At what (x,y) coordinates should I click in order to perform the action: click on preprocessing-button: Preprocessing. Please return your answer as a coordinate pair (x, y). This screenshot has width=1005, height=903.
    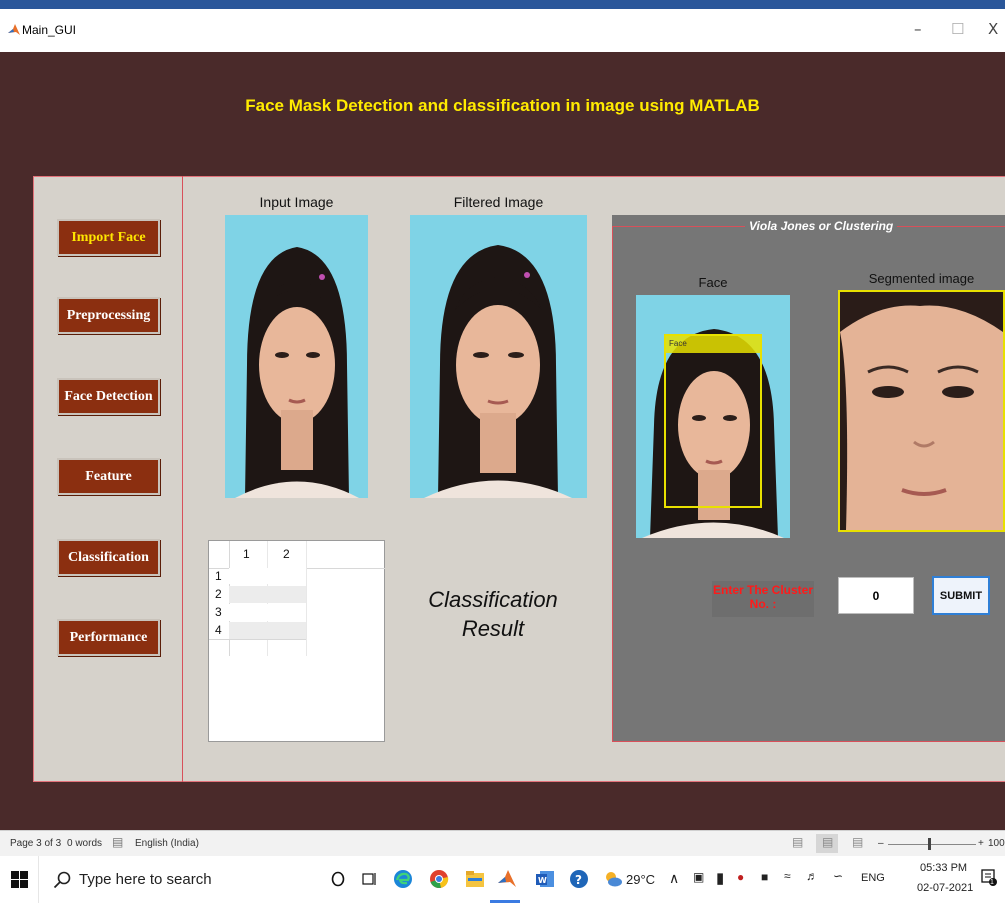
    Looking at the image, I should click on (108, 315).